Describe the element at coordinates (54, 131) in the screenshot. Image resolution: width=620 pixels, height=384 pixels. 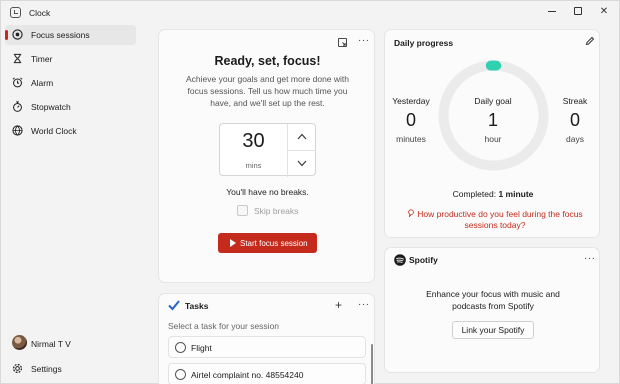
I see `sidebar-item-label: World Clock` at that location.